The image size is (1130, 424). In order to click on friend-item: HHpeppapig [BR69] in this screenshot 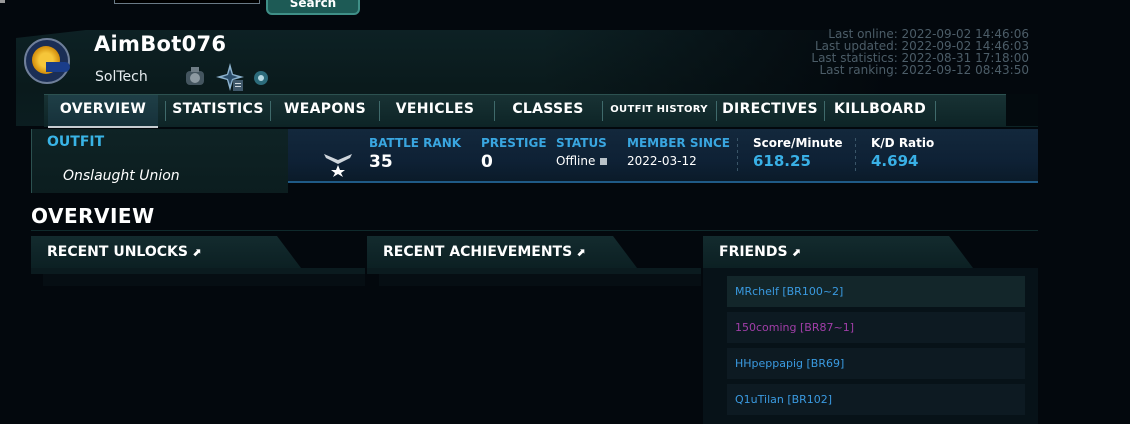, I will do `click(876, 363)`.